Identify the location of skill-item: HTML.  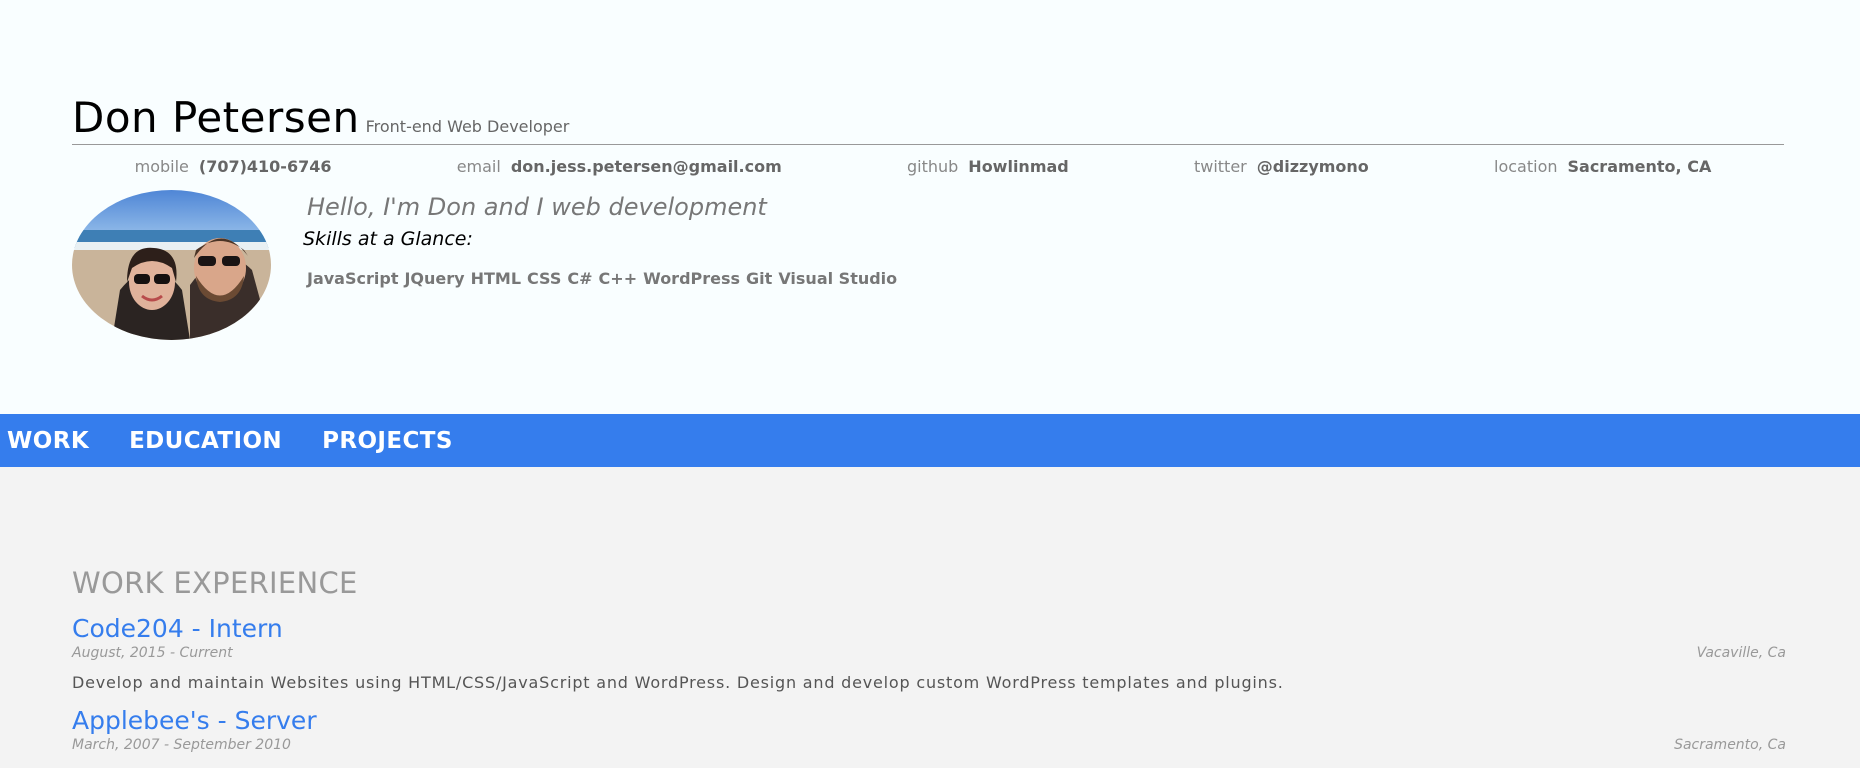
(496, 278).